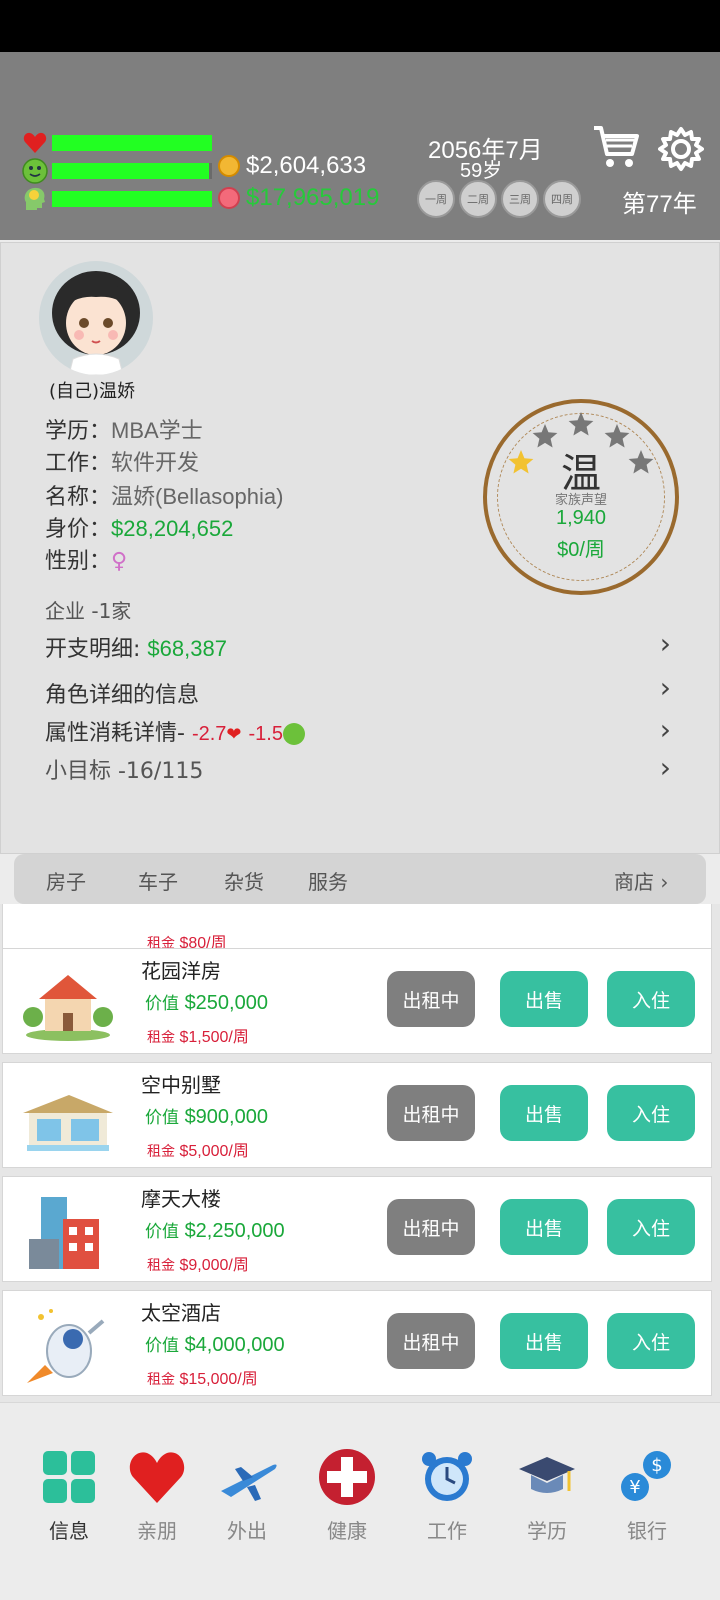  I want to click on health-bar-row, so click(117, 143).